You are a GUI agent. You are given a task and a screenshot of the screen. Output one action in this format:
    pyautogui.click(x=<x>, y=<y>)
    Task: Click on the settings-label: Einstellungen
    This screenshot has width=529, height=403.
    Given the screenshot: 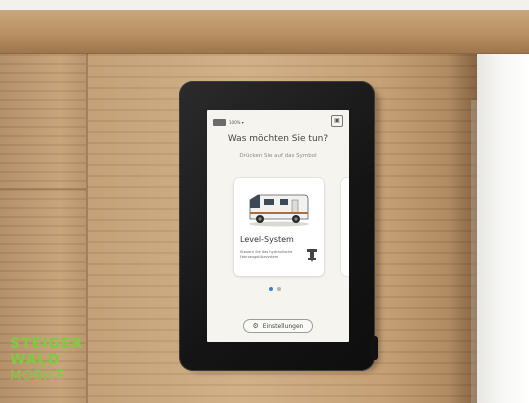 What is the action you would take?
    pyautogui.click(x=283, y=326)
    